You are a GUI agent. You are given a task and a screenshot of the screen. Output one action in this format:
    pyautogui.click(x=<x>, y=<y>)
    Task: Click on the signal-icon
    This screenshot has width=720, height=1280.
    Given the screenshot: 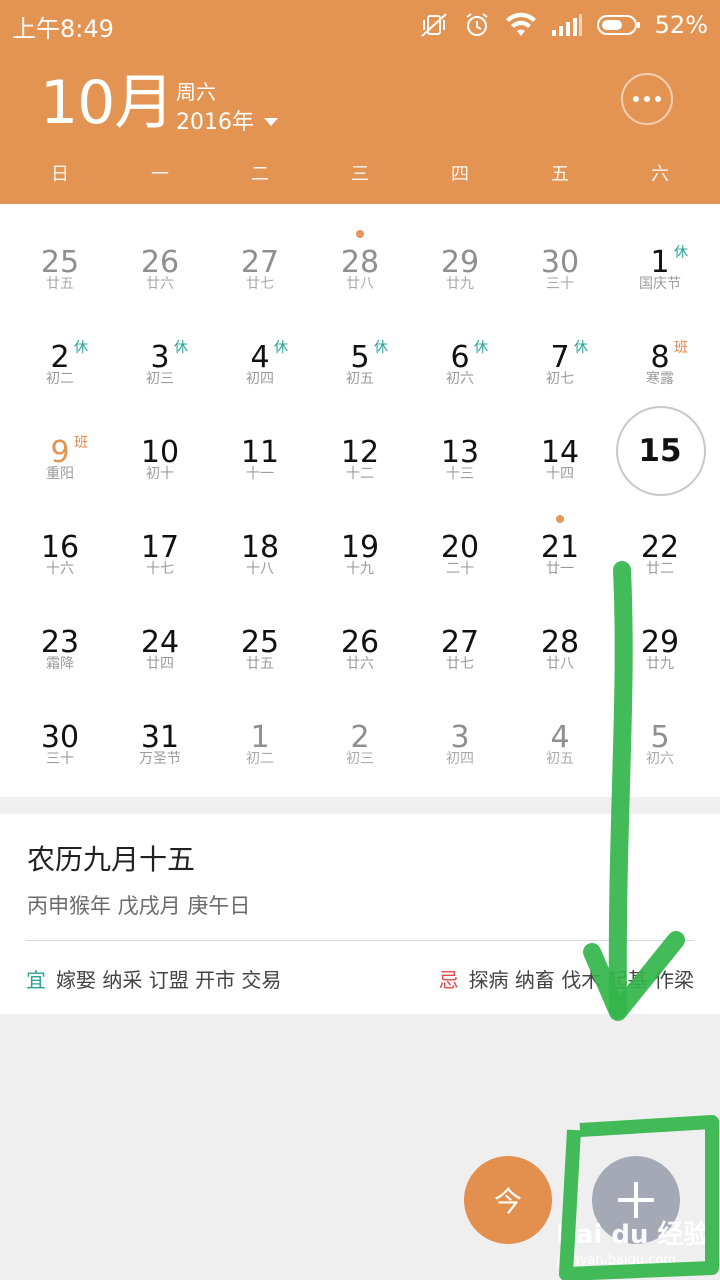 What is the action you would take?
    pyautogui.click(x=566, y=25)
    